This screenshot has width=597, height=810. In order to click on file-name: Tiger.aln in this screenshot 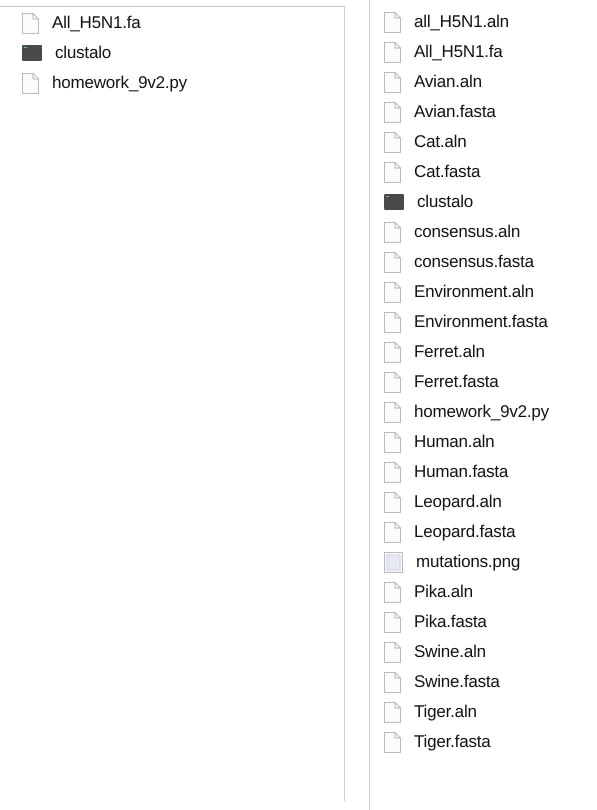, I will do `click(445, 712)`.